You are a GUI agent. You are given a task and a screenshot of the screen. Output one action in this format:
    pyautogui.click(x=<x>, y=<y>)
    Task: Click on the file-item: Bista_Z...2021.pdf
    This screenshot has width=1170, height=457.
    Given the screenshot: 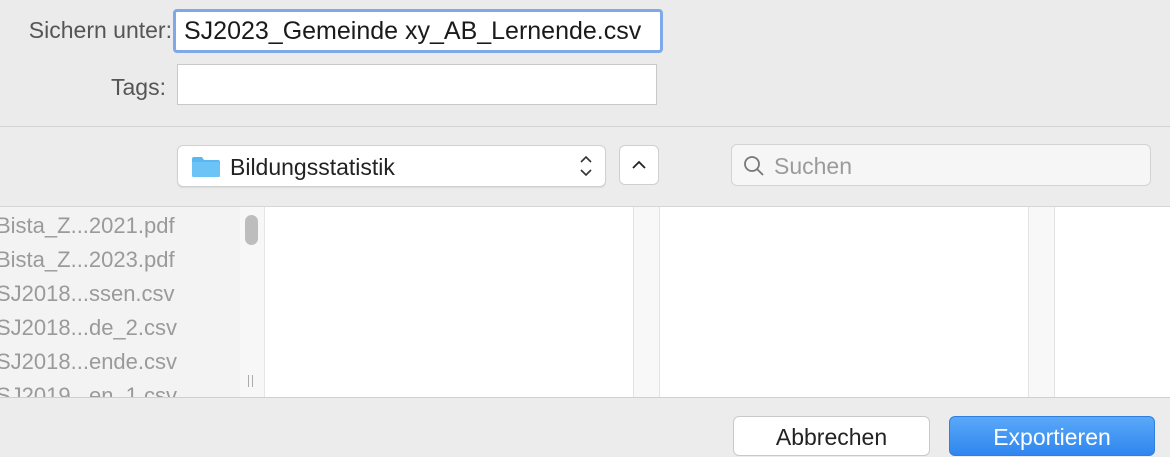 What is the action you would take?
    pyautogui.click(x=120, y=226)
    